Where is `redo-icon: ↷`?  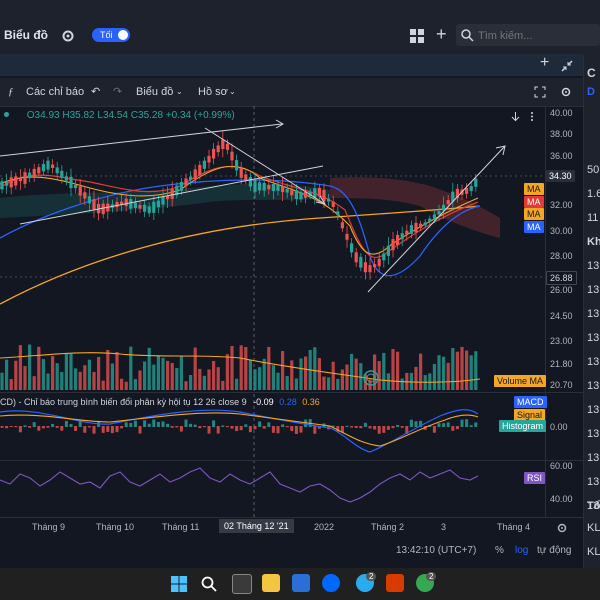
redo-icon: ↷ is located at coordinates (117, 92).